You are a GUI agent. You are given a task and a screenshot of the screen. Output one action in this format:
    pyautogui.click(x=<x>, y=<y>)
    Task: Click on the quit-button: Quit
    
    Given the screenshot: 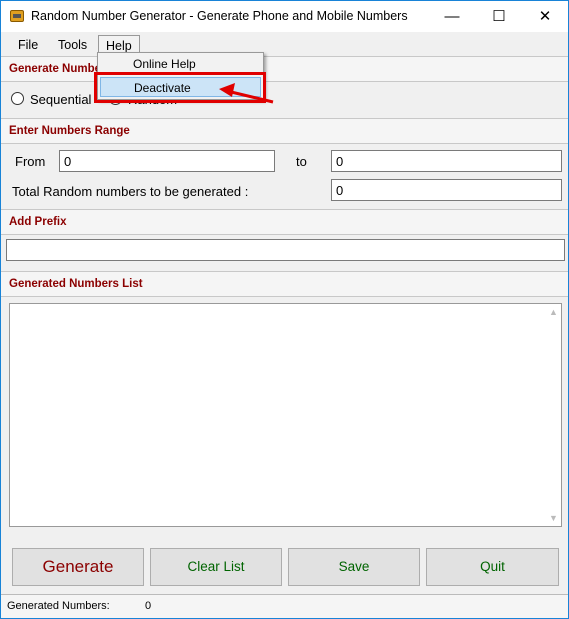 What is the action you would take?
    pyautogui.click(x=492, y=567)
    